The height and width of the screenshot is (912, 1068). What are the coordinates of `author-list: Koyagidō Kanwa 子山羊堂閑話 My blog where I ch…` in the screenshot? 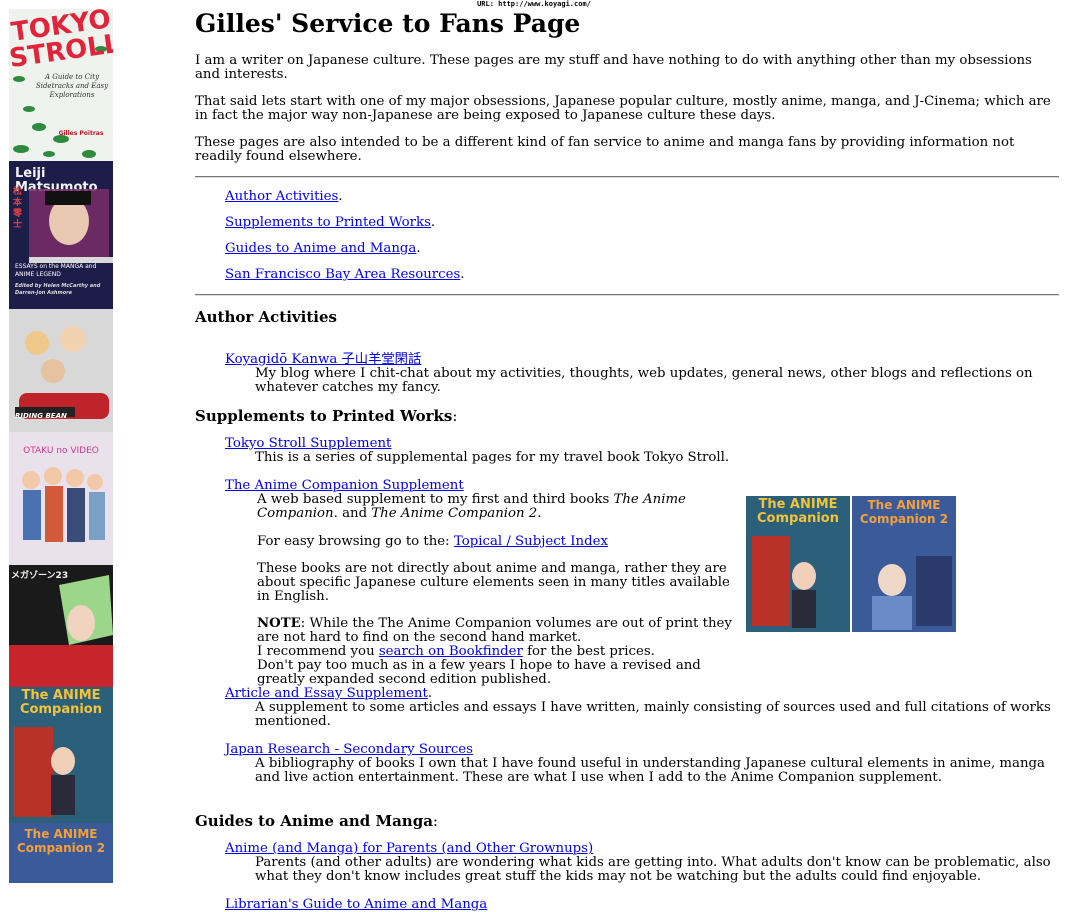 It's located at (627, 374).